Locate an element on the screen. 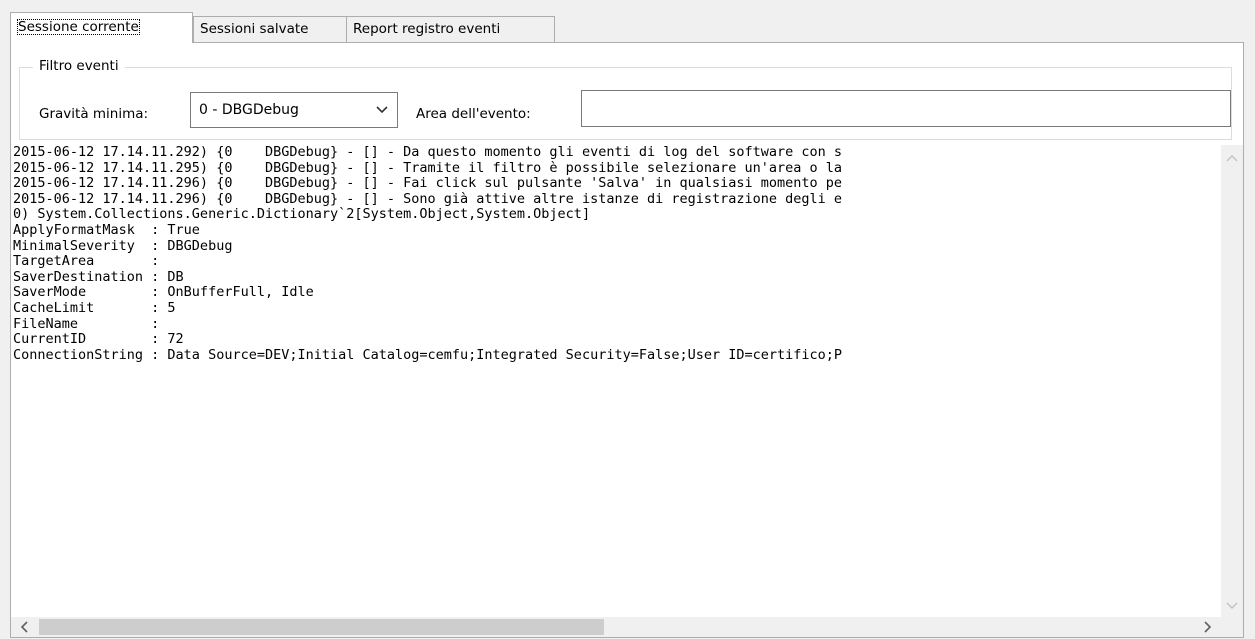  tab-sessione-corrente: Sessione corrente is located at coordinates (101, 27).